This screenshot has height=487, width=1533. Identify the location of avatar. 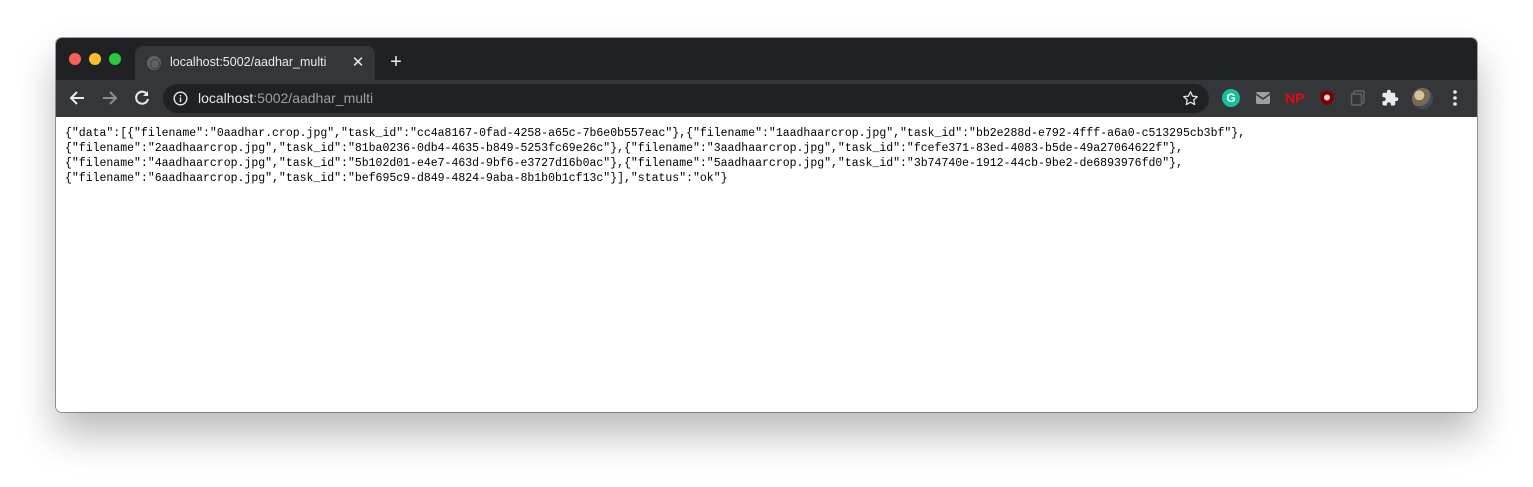
(1422, 98).